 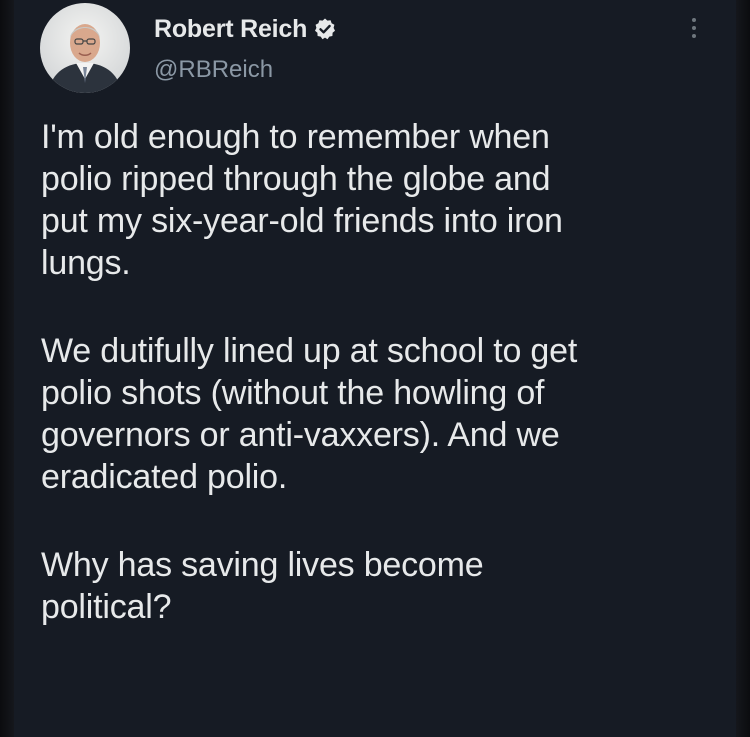 What do you see at coordinates (86, 263) in the screenshot?
I see `tweet-line: lungs.` at bounding box center [86, 263].